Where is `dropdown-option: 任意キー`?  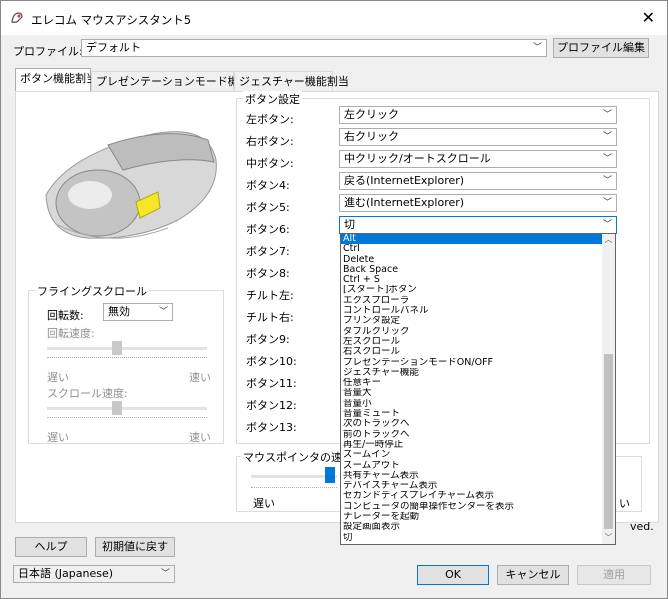
dropdown-option: 任意キー is located at coordinates (472, 383).